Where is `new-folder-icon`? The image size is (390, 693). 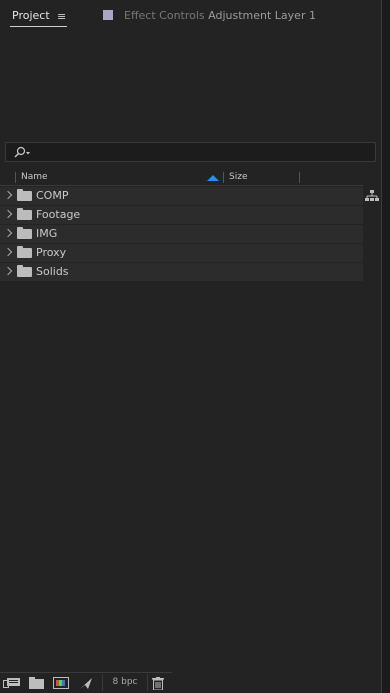
new-folder-icon is located at coordinates (36, 683).